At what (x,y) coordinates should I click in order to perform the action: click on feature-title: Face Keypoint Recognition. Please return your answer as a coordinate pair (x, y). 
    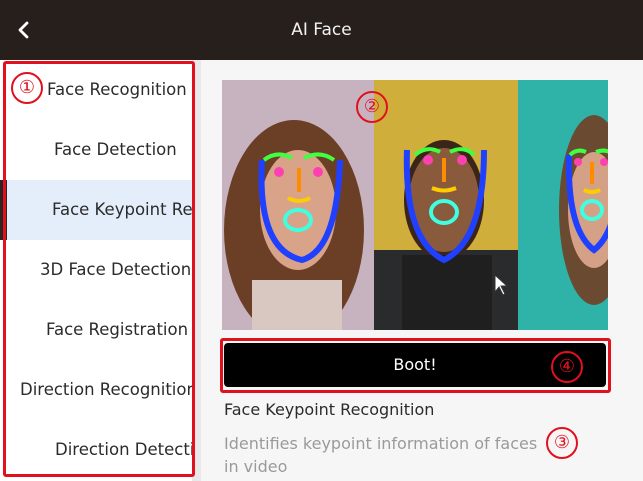
    Looking at the image, I should click on (329, 409).